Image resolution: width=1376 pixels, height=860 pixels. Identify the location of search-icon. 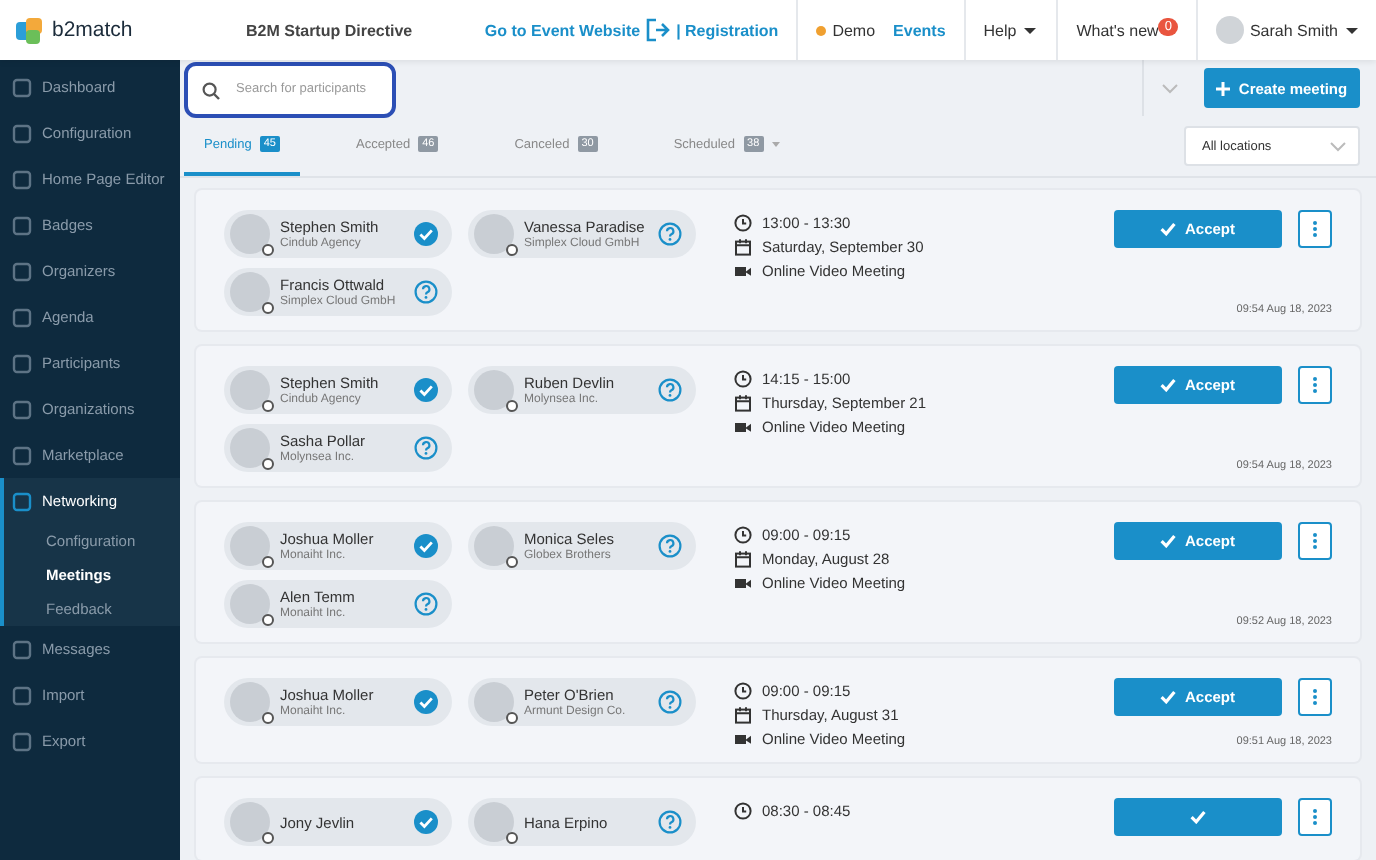
(211, 90).